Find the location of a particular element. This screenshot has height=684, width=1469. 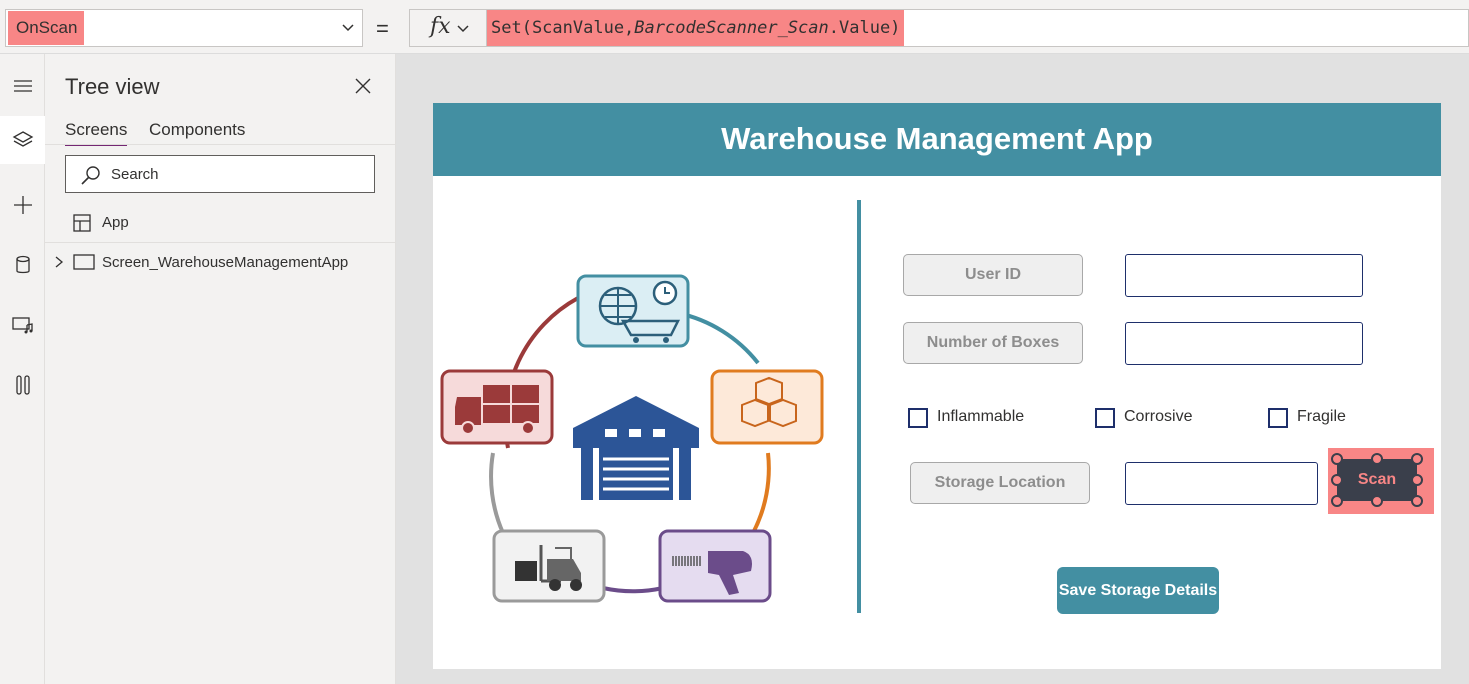

close-icon is located at coordinates (363, 86).